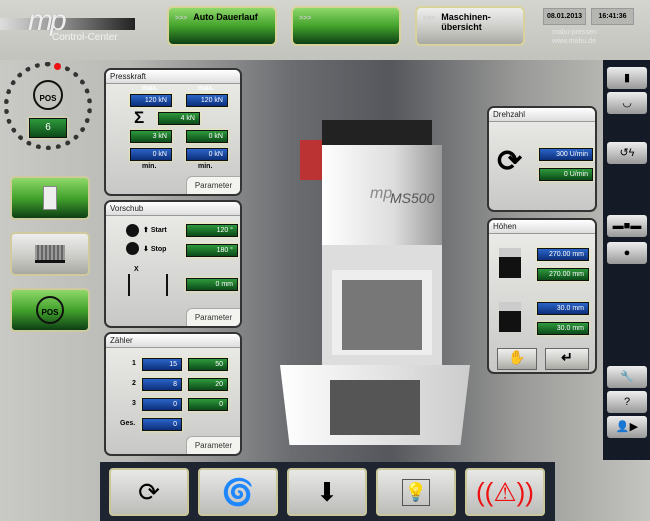 The height and width of the screenshot is (521, 650). What do you see at coordinates (151, 100) in the screenshot?
I see `max-force-1: 120 kN` at bounding box center [151, 100].